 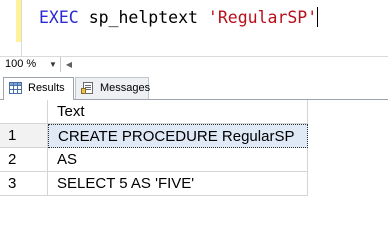 I want to click on messages-icon, so click(x=87, y=88).